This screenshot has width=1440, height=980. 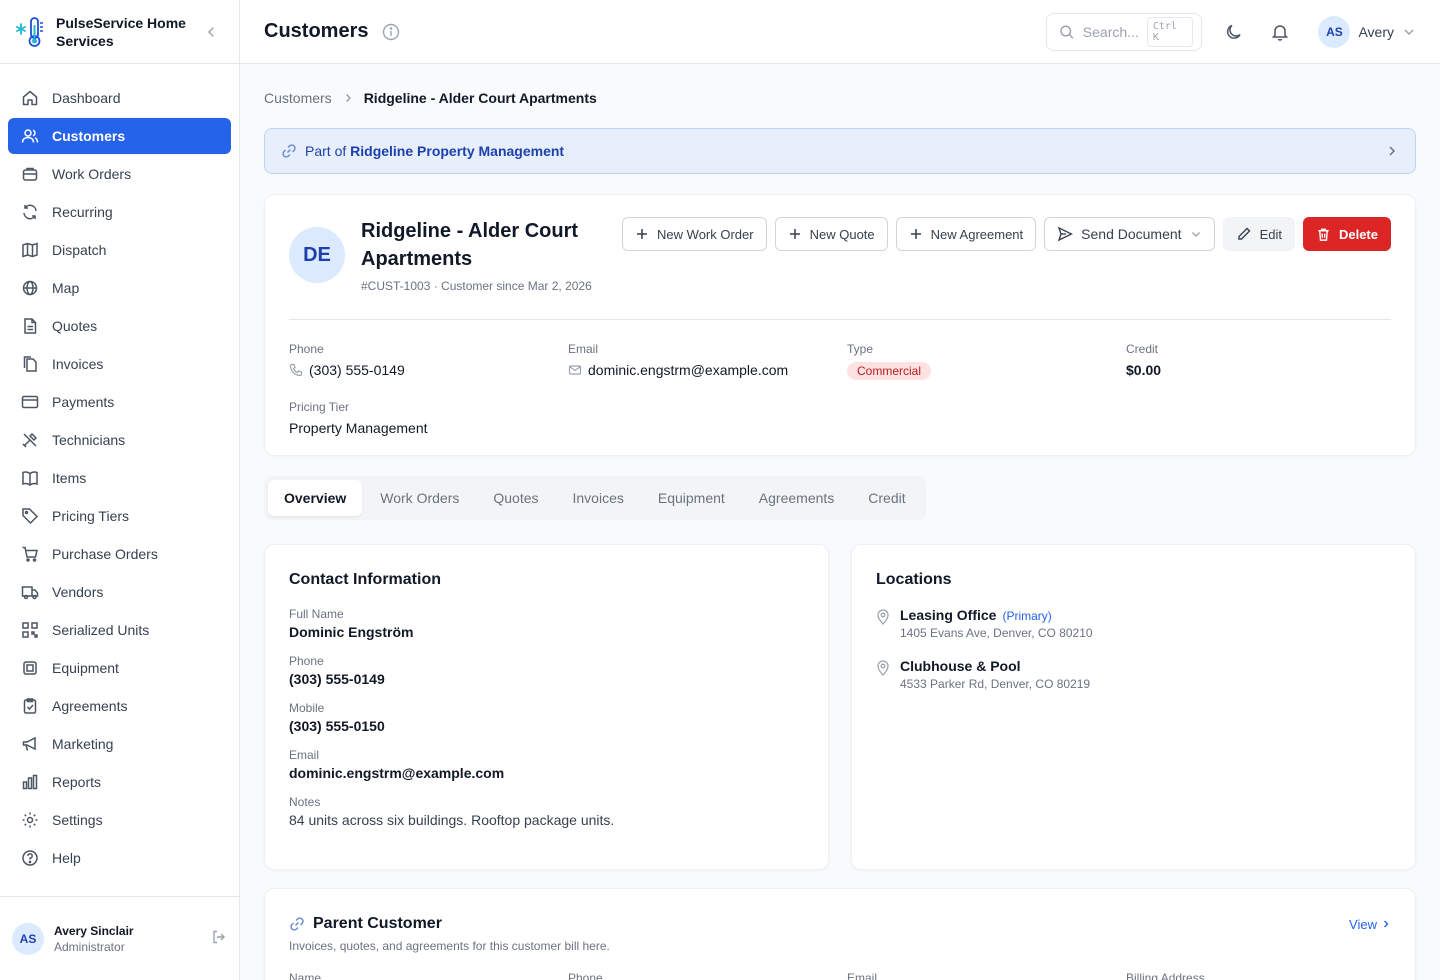 I want to click on topbar-right: Search... Ctrl K AS Avery, so click(x=1231, y=31).